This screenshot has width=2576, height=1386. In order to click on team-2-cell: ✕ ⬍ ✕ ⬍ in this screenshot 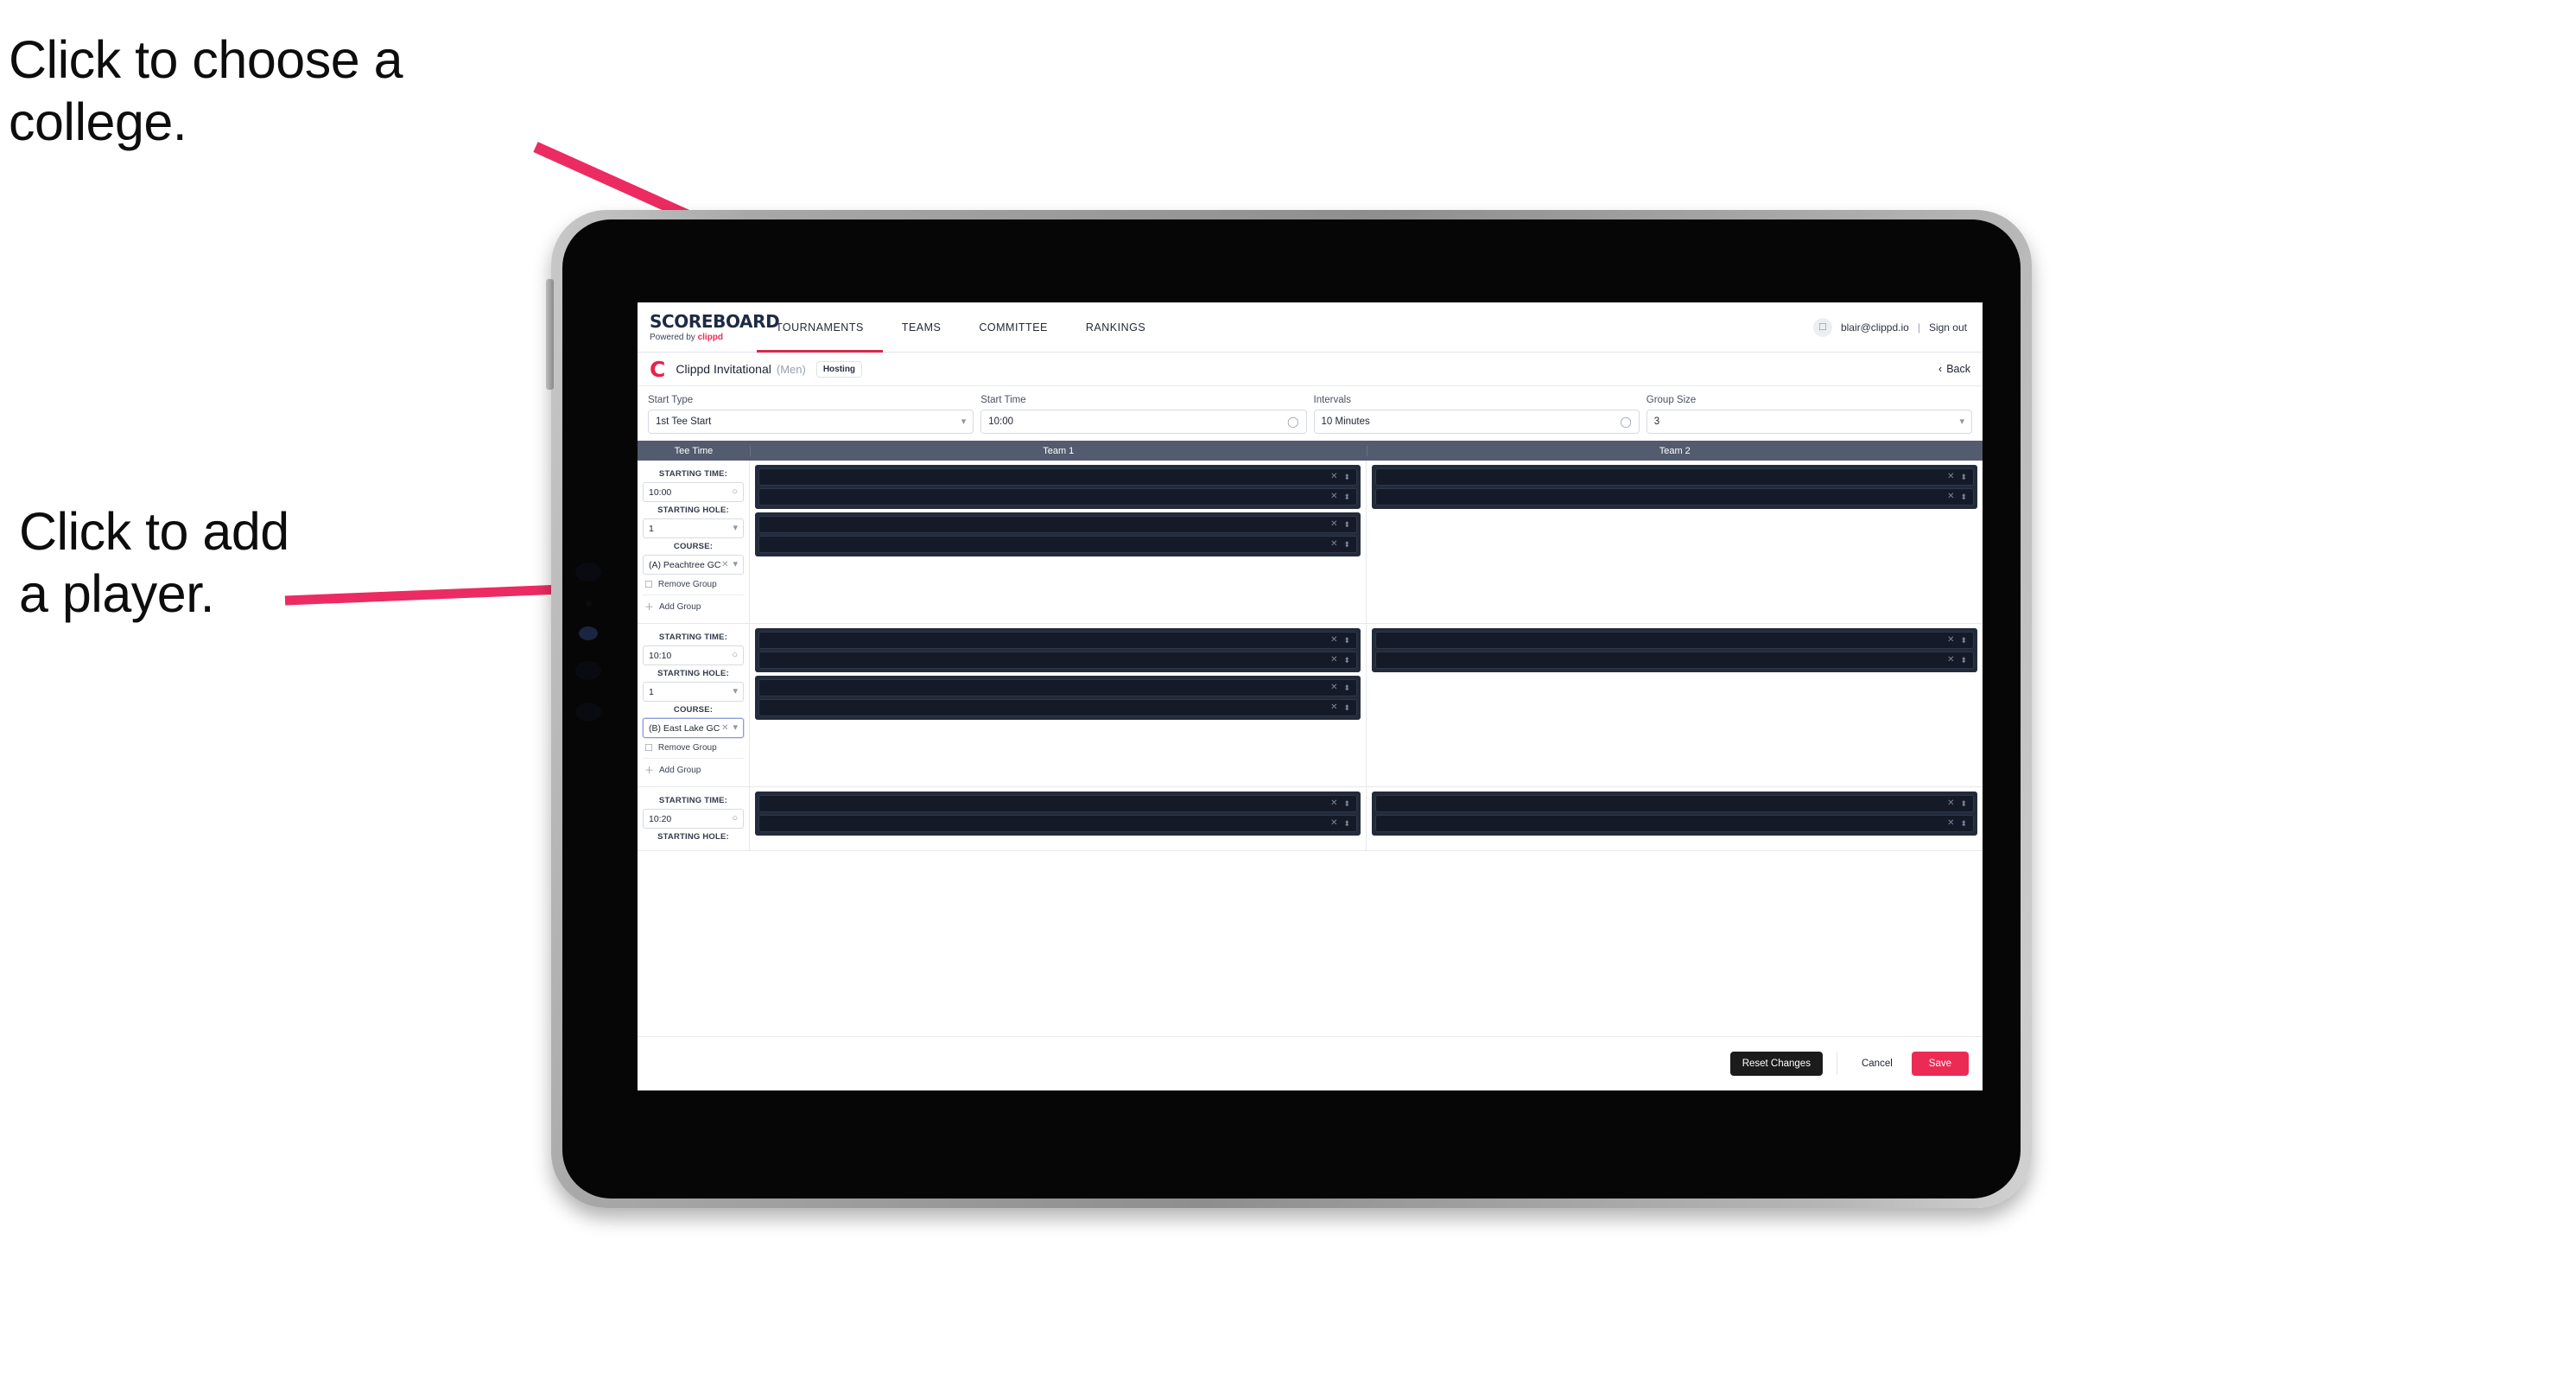, I will do `click(1675, 818)`.